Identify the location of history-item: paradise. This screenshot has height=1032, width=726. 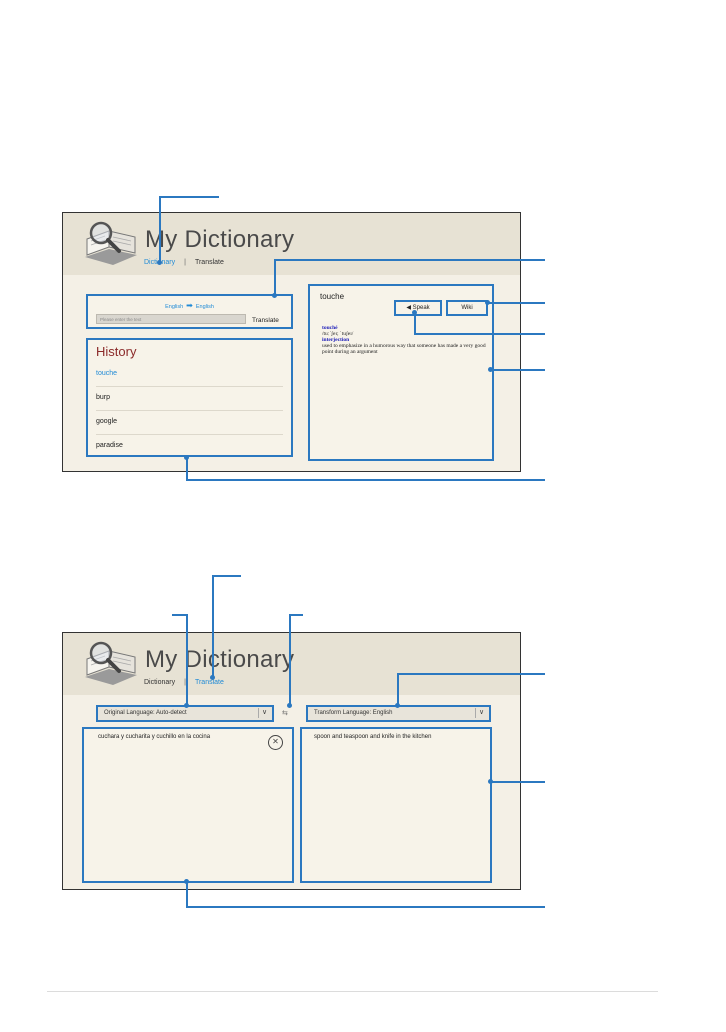
(189, 446).